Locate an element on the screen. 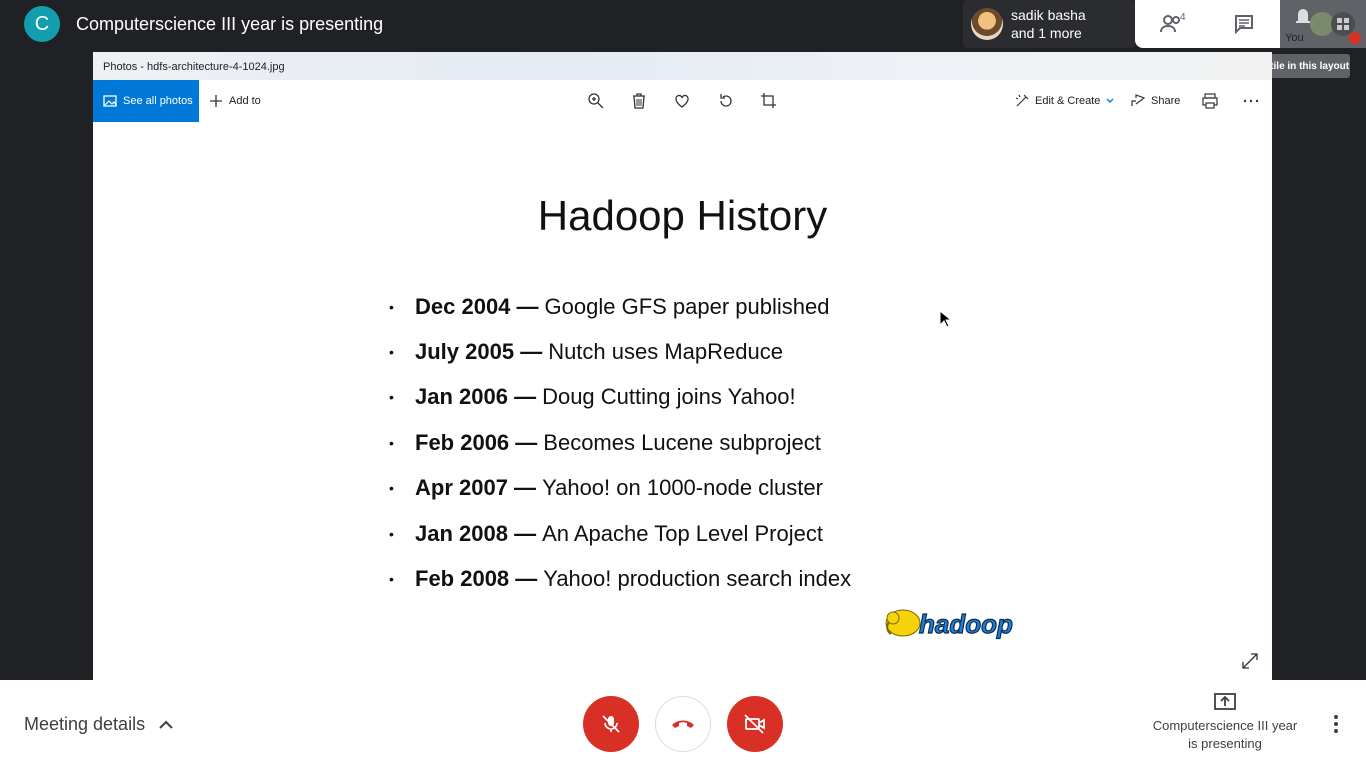 The image size is (1366, 768). chevron-up-icon is located at coordinates (166, 724).